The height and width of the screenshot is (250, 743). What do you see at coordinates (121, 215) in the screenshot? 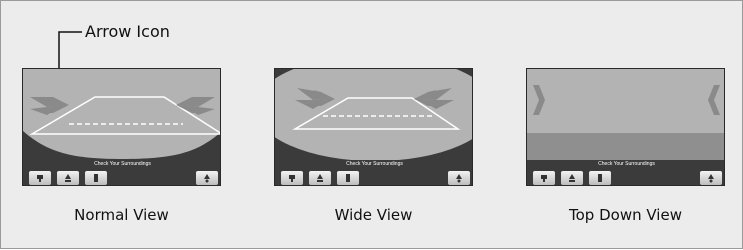
I see `caption-normal-view: Normal View` at bounding box center [121, 215].